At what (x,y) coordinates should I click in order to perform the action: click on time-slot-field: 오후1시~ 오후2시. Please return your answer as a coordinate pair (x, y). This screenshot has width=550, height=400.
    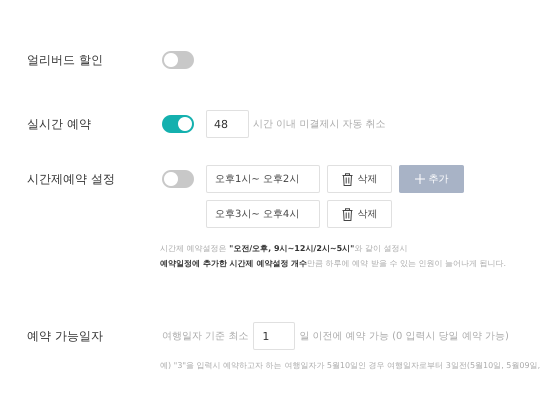
    Looking at the image, I should click on (263, 179).